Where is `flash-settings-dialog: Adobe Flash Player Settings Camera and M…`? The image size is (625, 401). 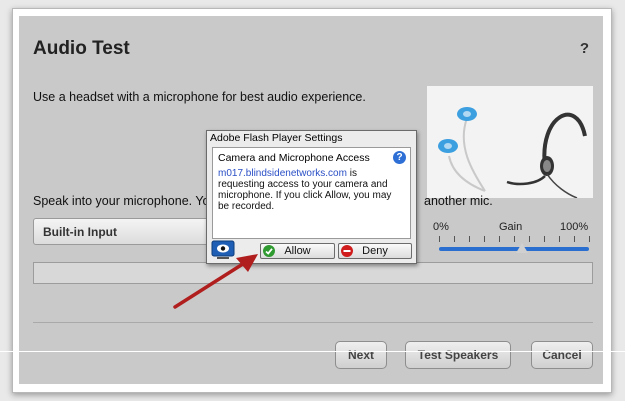
flash-settings-dialog: Adobe Flash Player Settings Camera and M… is located at coordinates (311, 197).